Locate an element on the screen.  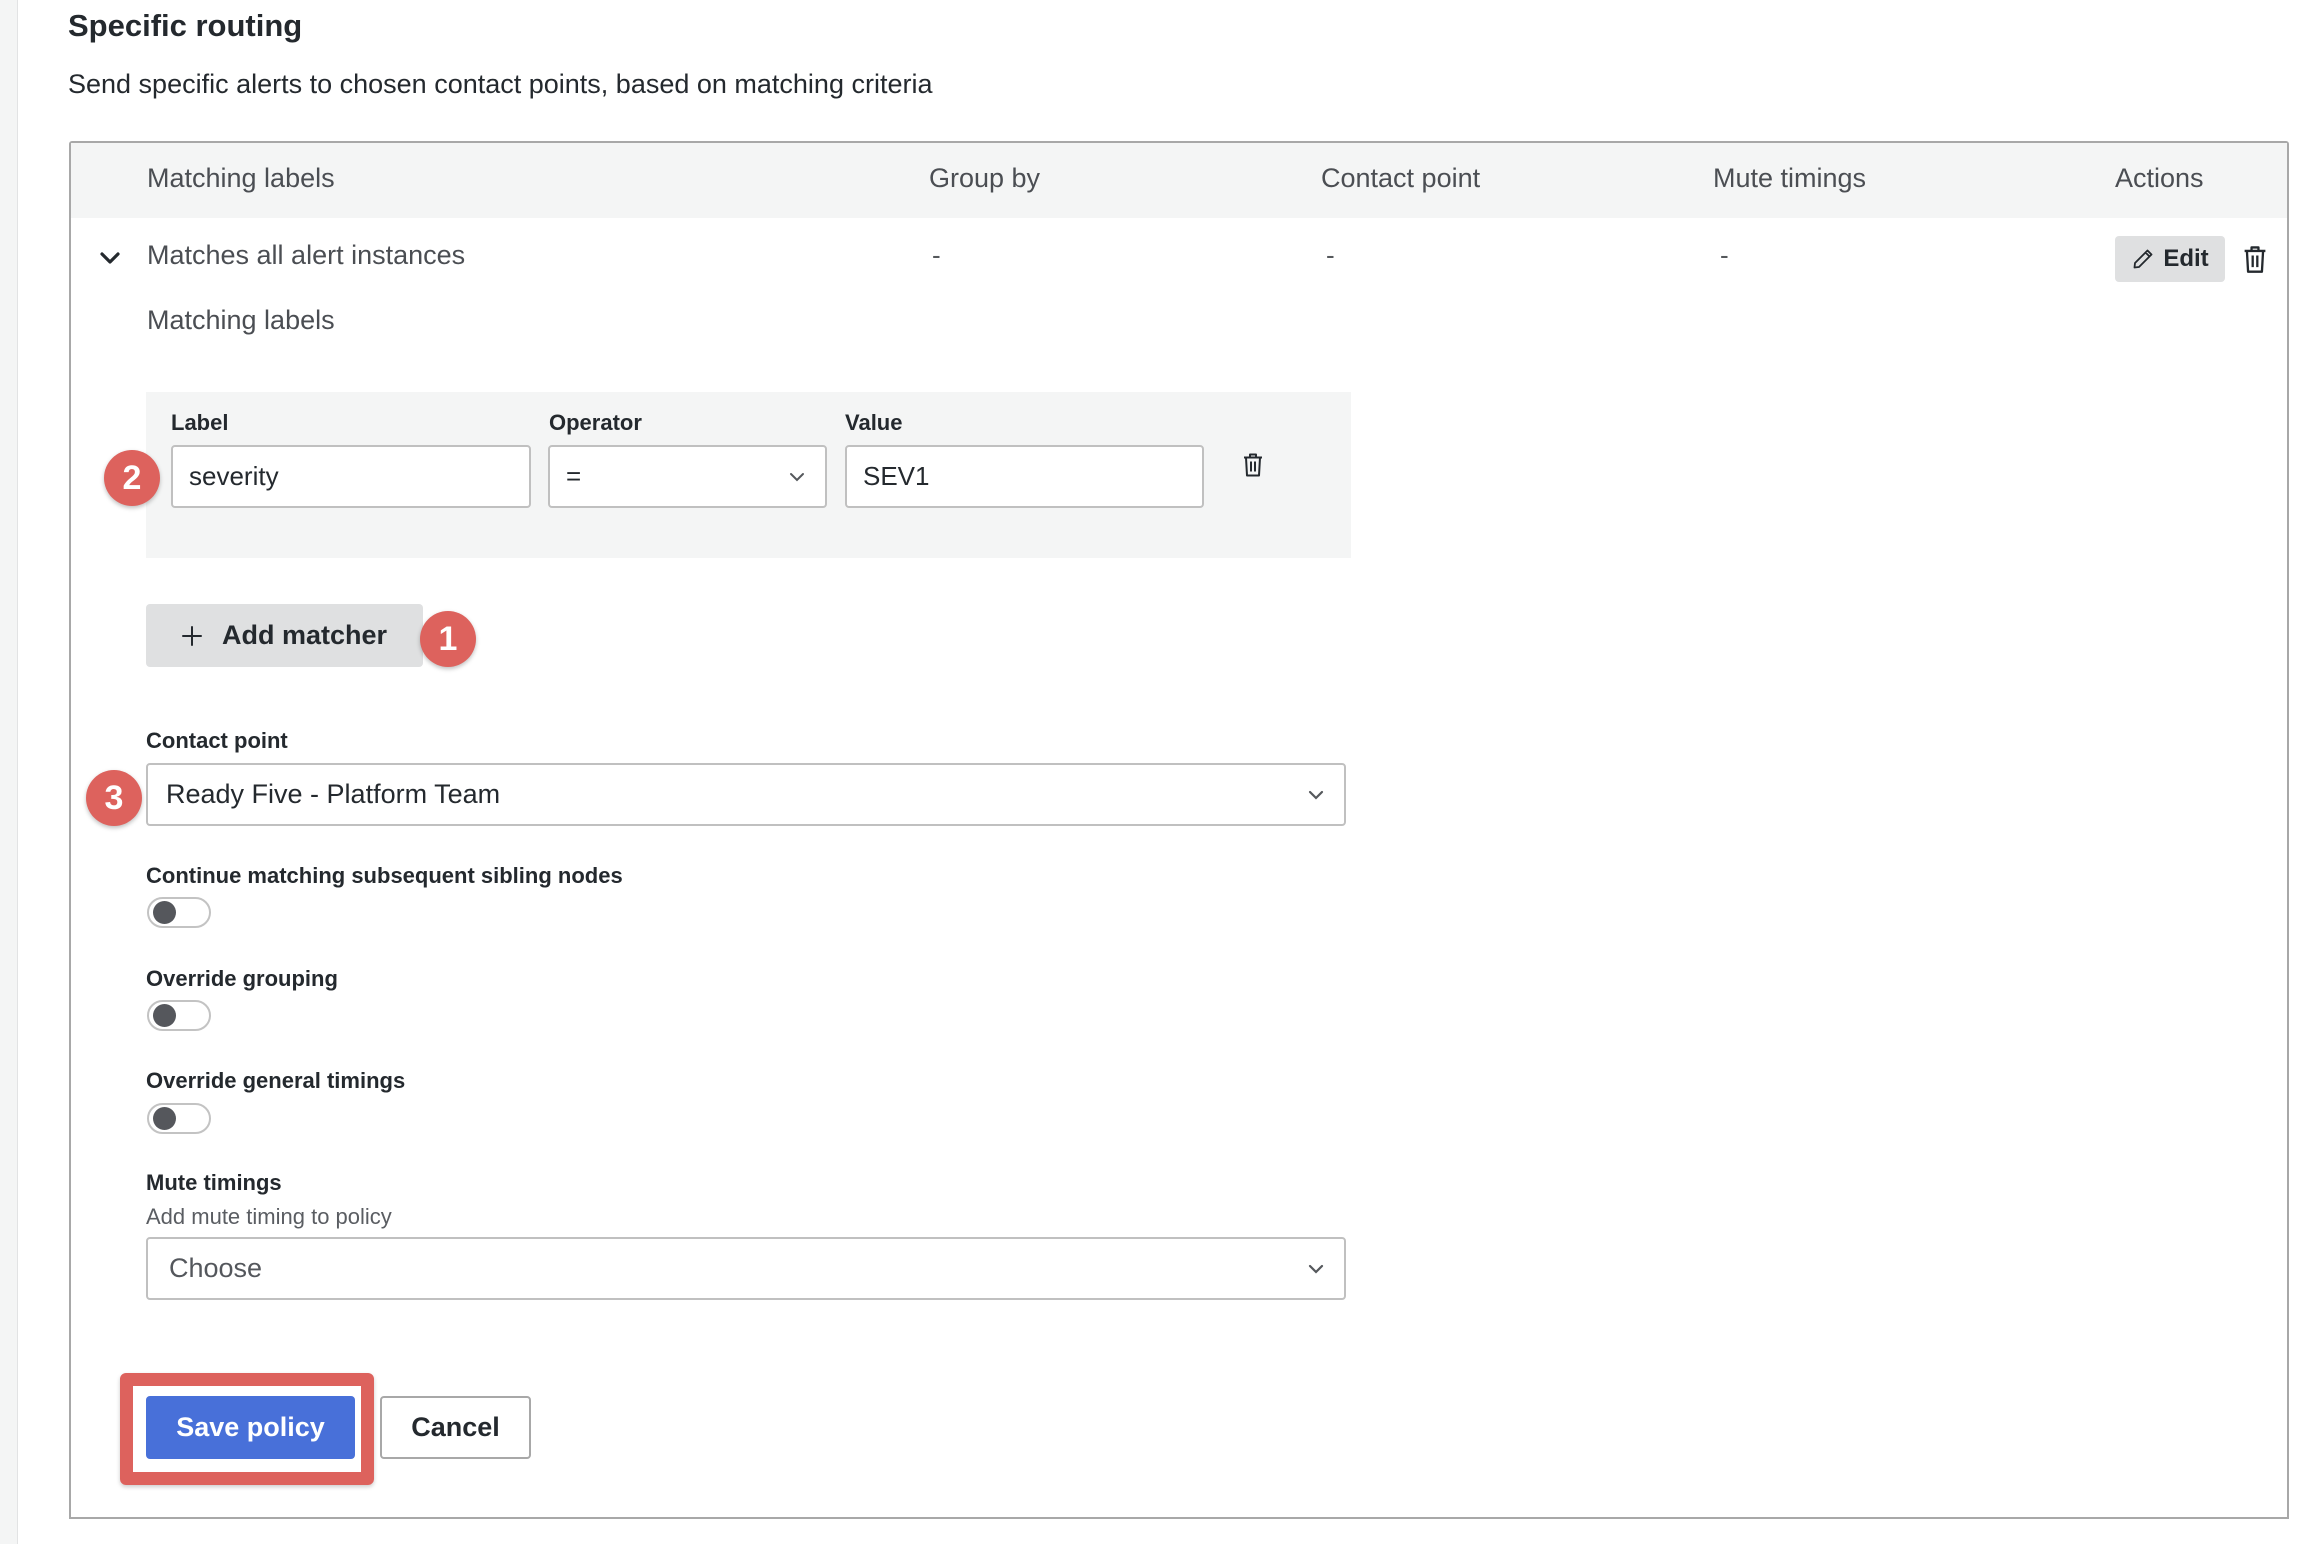
column-header-matching-labels: Matching labels is located at coordinates (241, 178).